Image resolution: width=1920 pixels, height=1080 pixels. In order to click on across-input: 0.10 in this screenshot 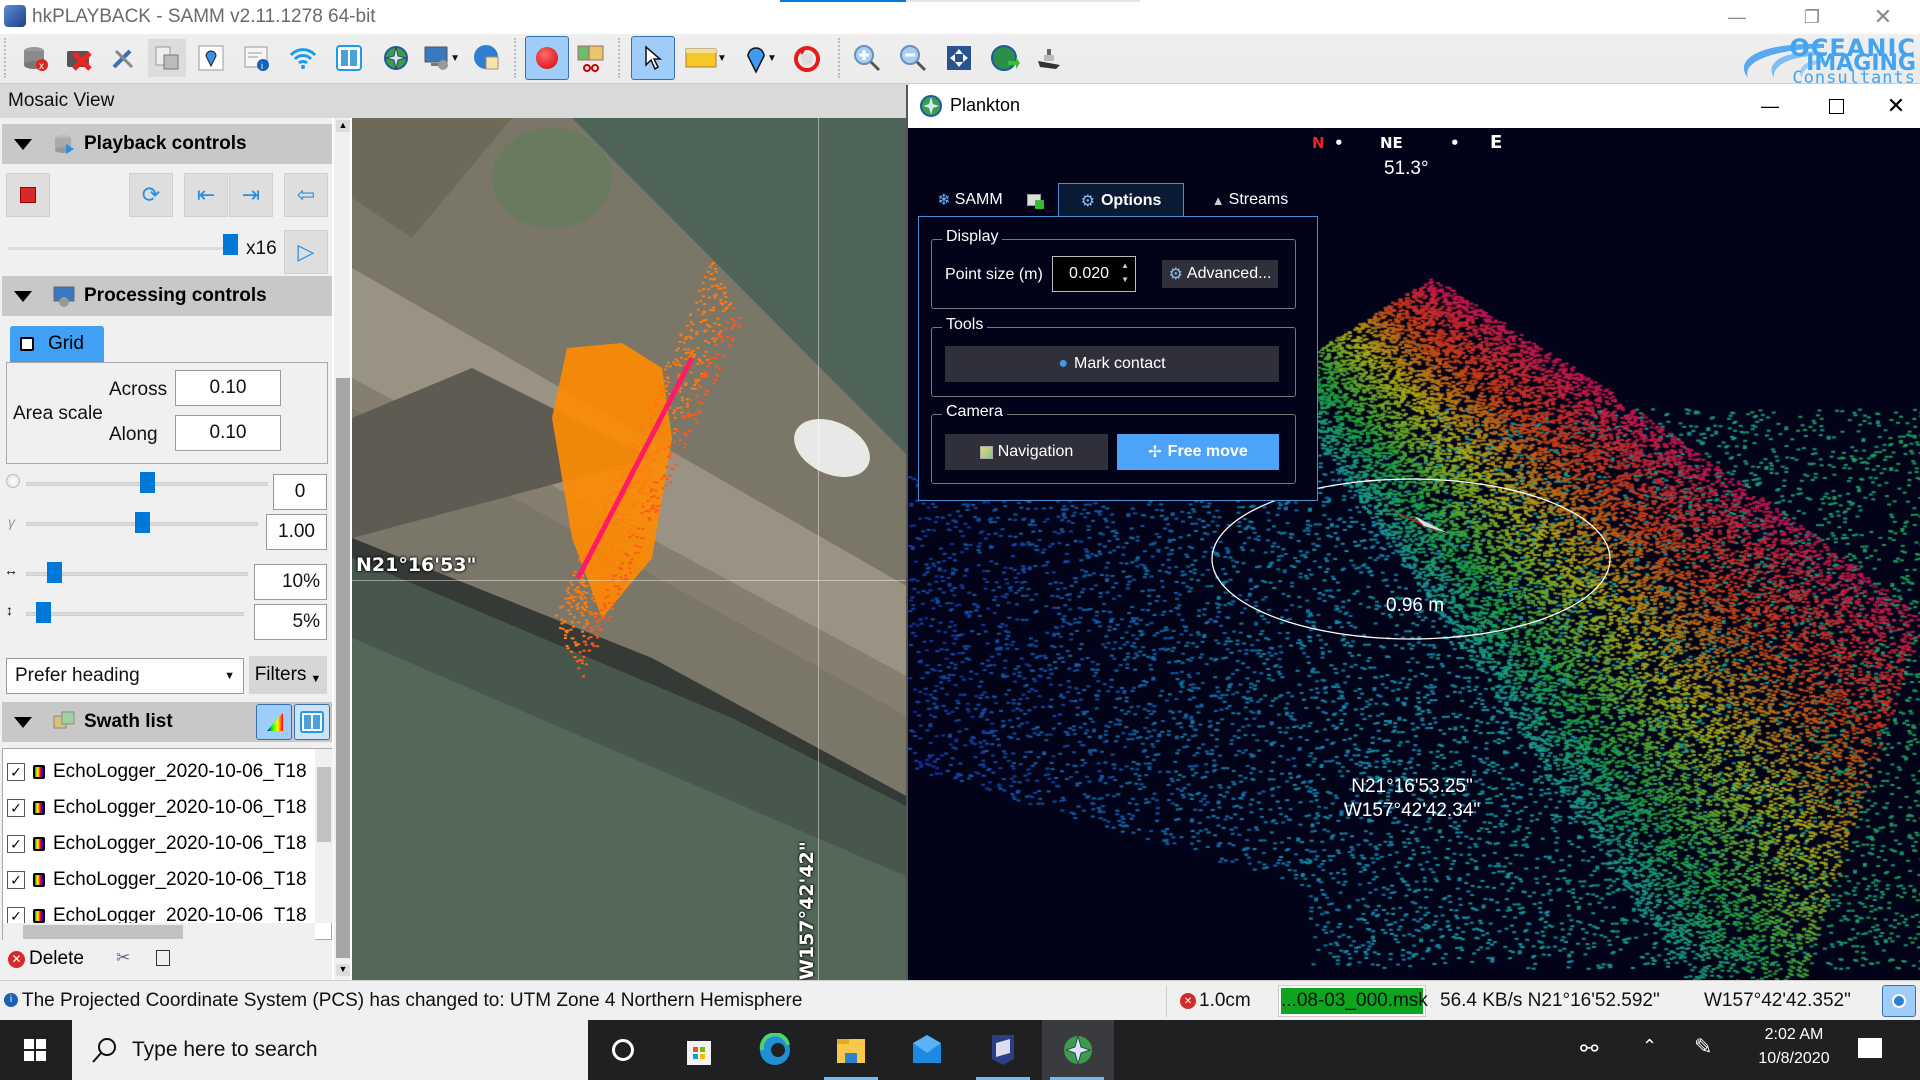, I will do `click(228, 388)`.